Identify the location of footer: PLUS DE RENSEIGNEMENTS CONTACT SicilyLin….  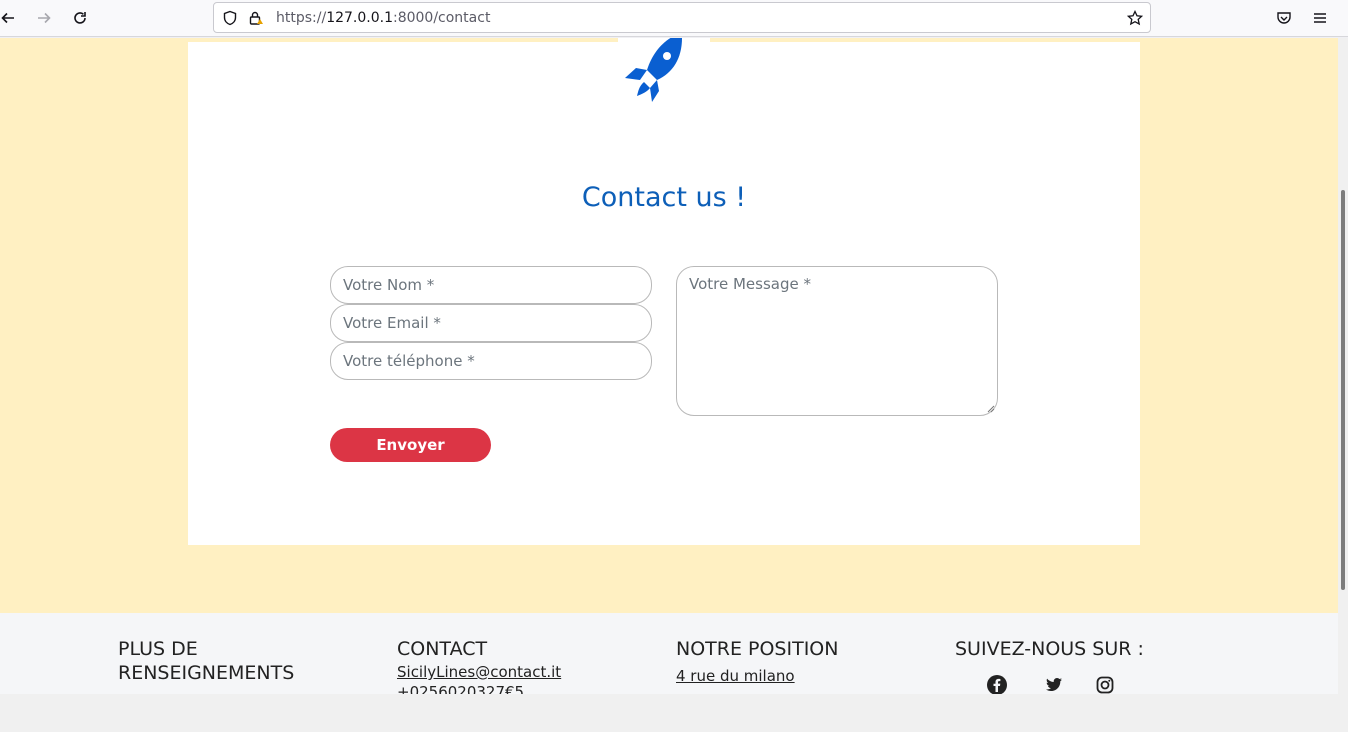
(669, 653).